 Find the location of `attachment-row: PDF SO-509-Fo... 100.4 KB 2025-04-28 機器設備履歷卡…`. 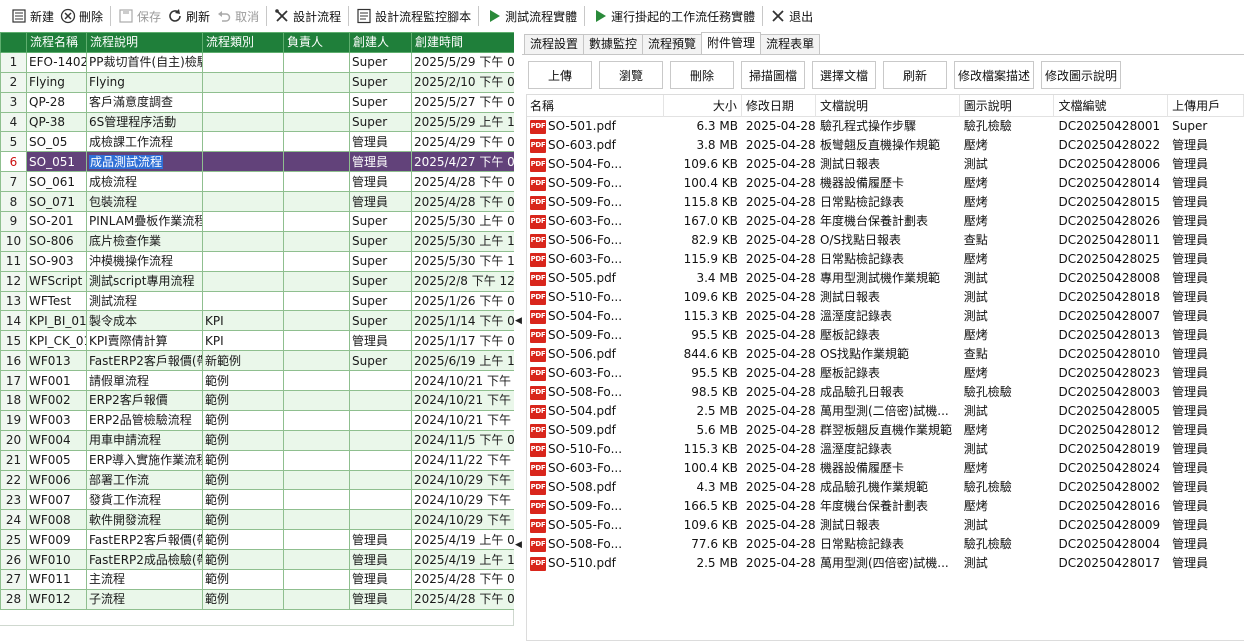

attachment-row: PDF SO-509-Fo... 100.4 KB 2025-04-28 機器設備履歷卡… is located at coordinates (885, 183).